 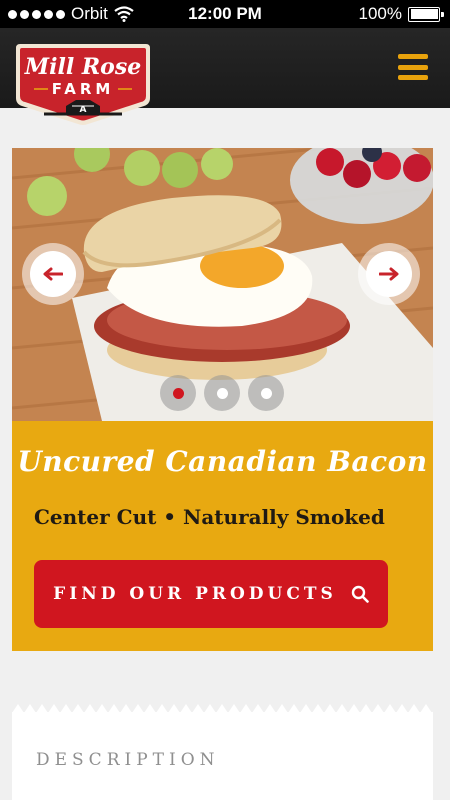 What do you see at coordinates (360, 594) in the screenshot?
I see `search-icon` at bounding box center [360, 594].